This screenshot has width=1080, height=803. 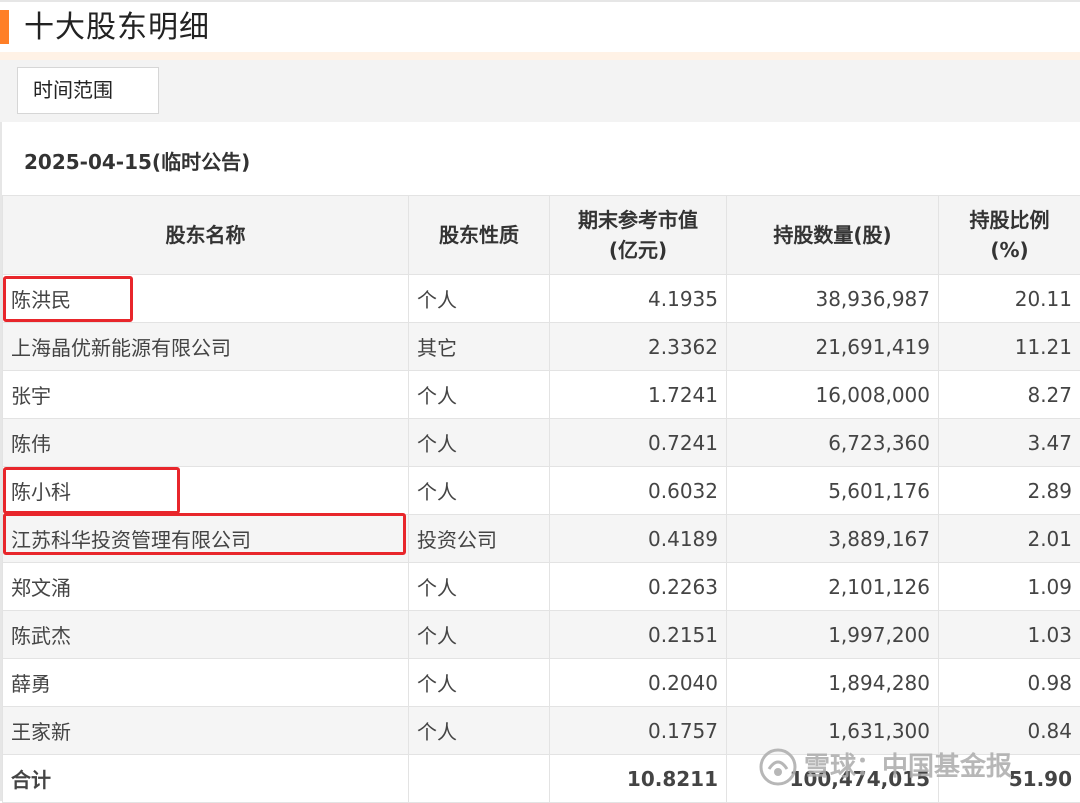 I want to click on column-header-line: 股东性质, so click(x=479, y=235).